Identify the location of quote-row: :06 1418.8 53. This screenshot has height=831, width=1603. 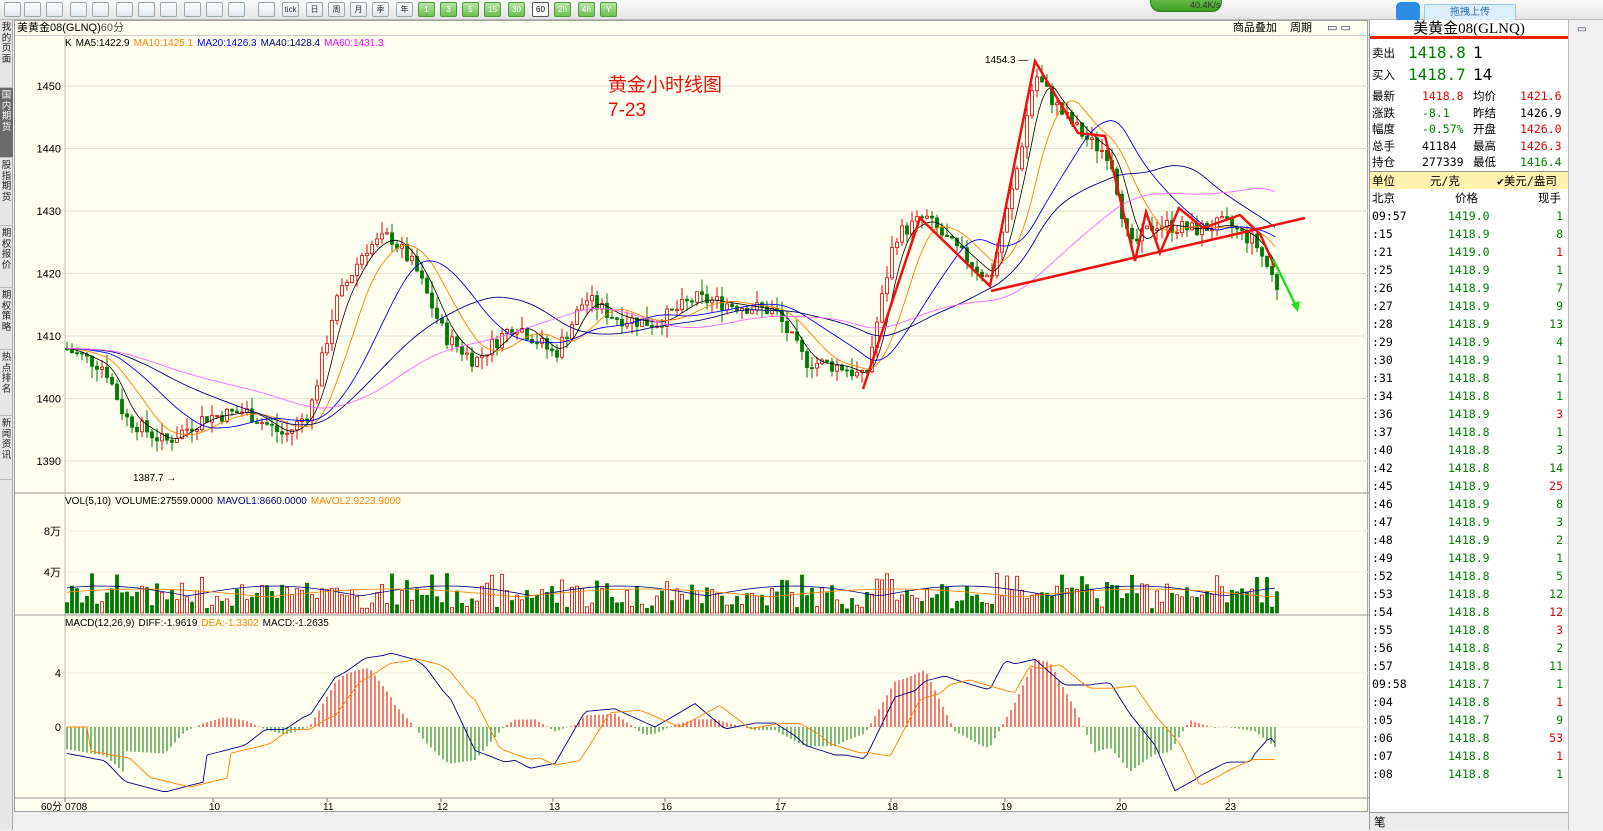
(1469, 738).